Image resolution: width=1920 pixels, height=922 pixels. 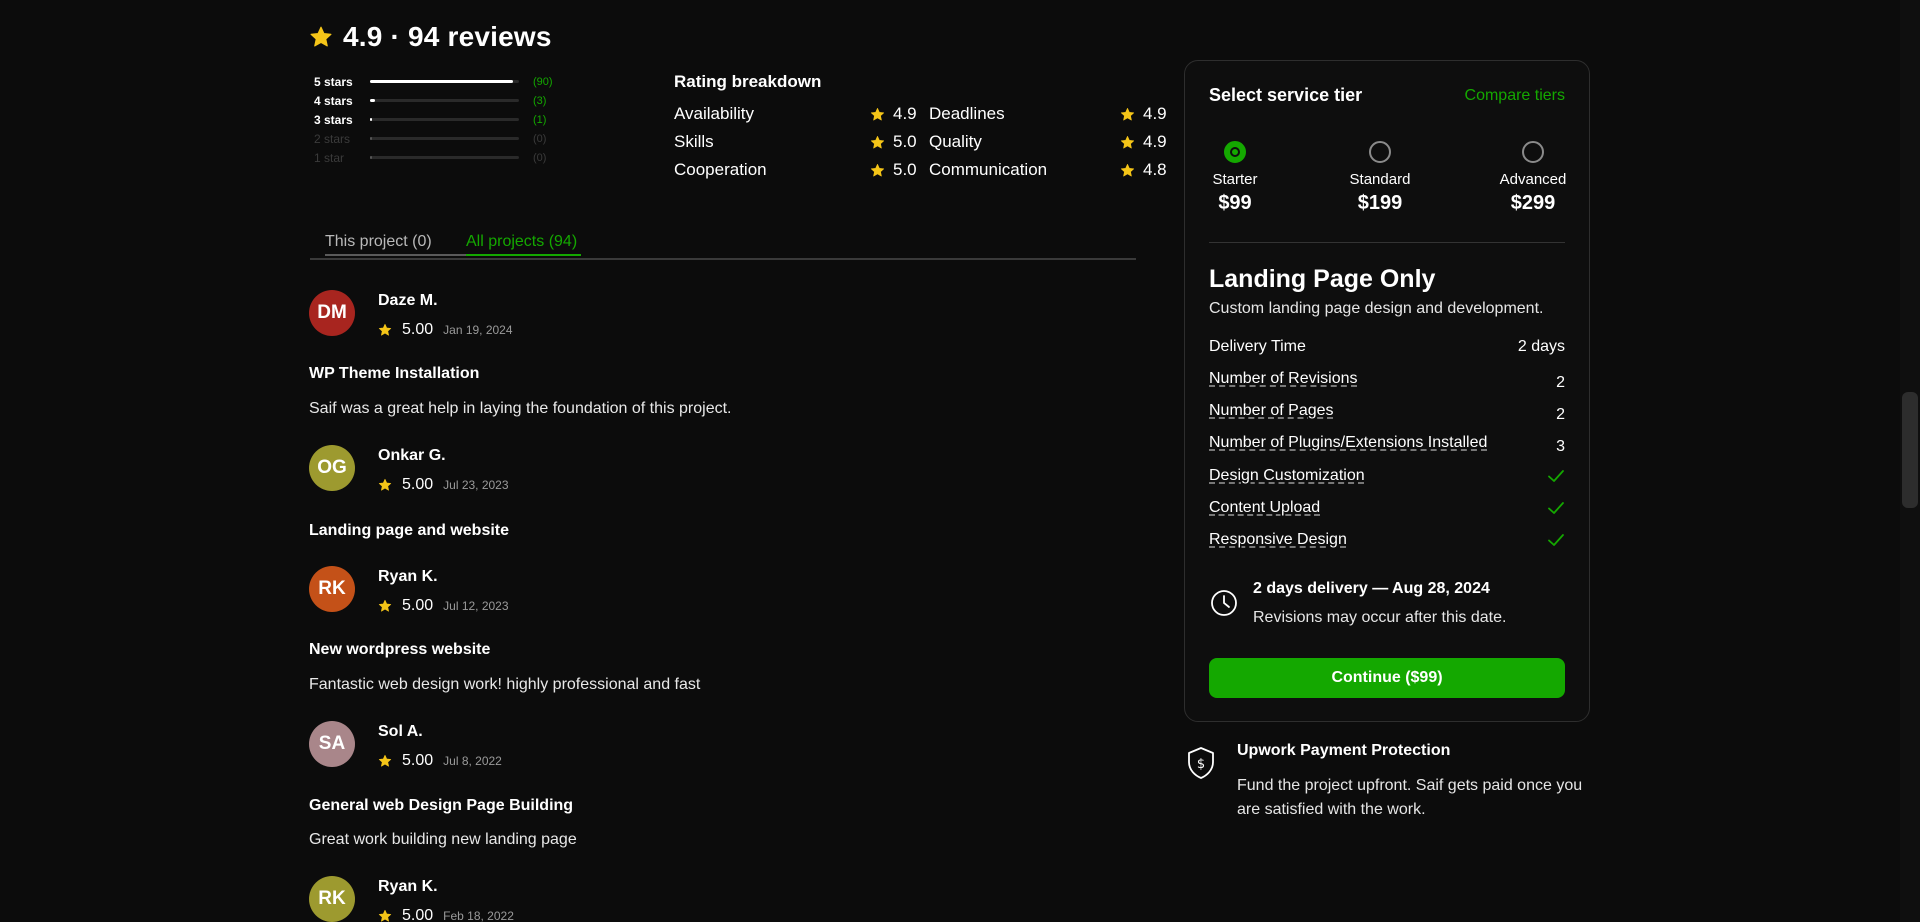 What do you see at coordinates (714, 113) in the screenshot?
I see `breakdown-label: Availability` at bounding box center [714, 113].